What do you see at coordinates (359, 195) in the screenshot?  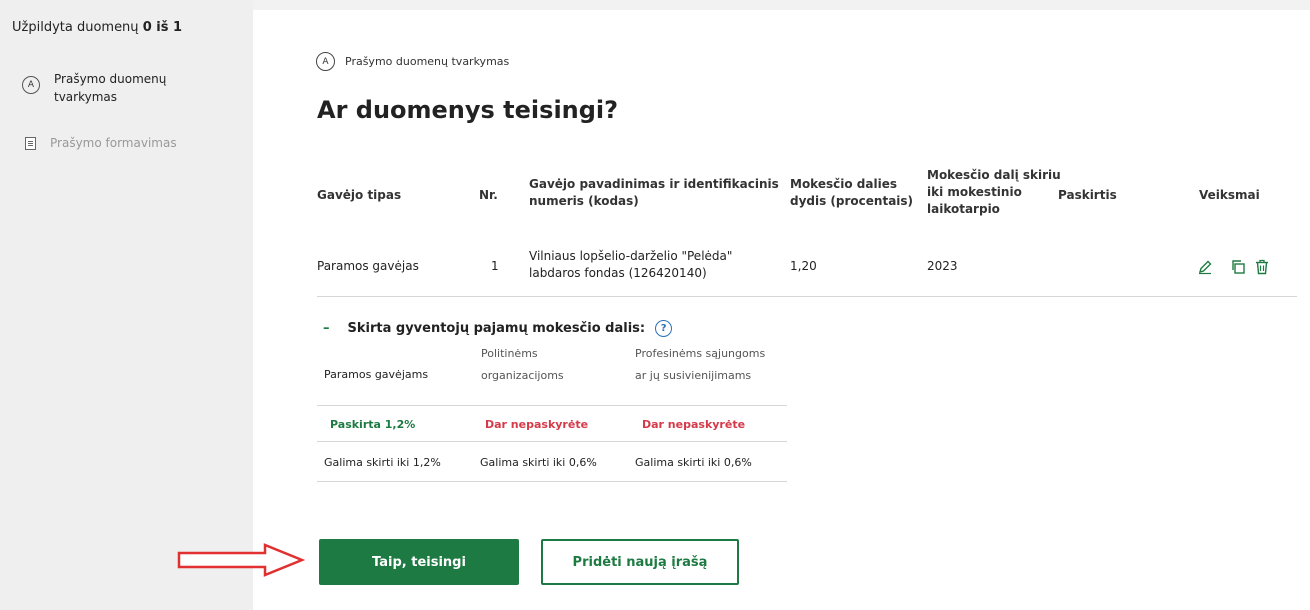 I see `col-header-recipient-type: Gavėjo tipas` at bounding box center [359, 195].